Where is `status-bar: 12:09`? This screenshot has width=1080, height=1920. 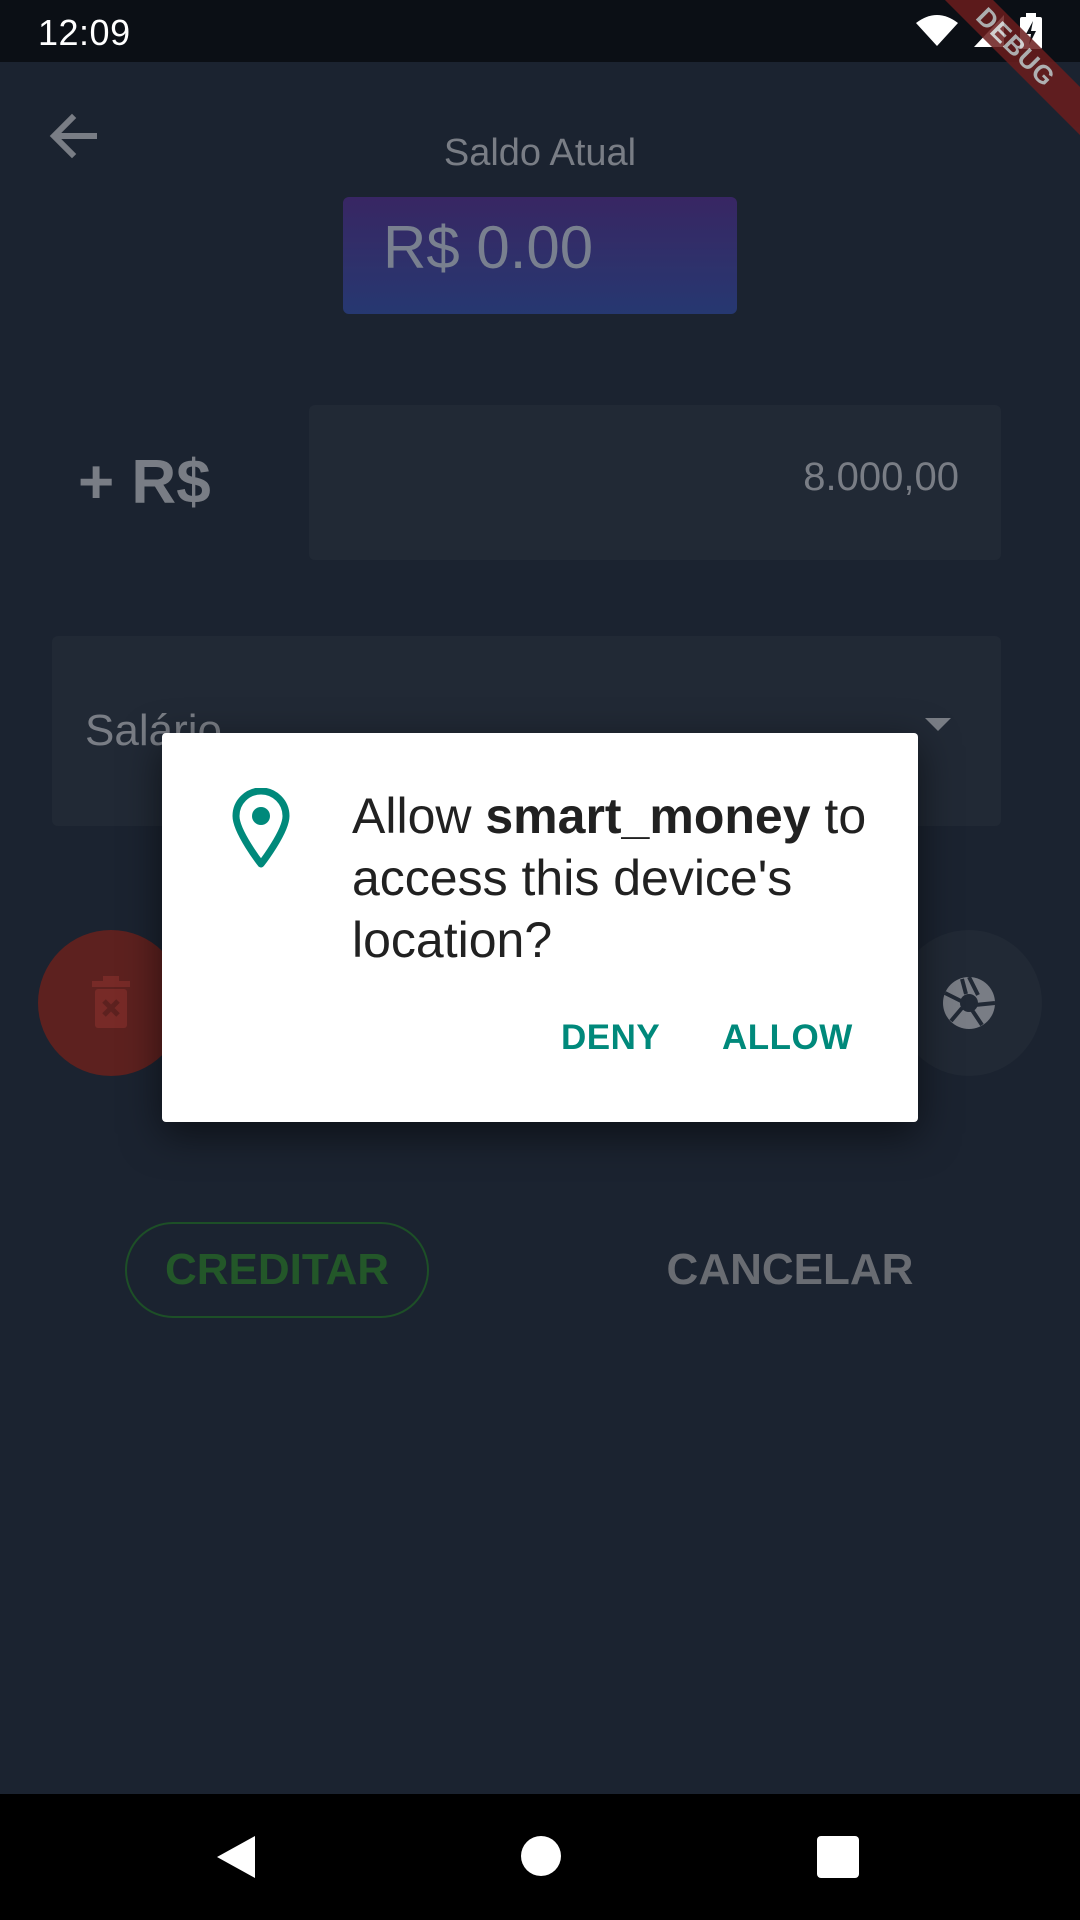 status-bar: 12:09 is located at coordinates (540, 31).